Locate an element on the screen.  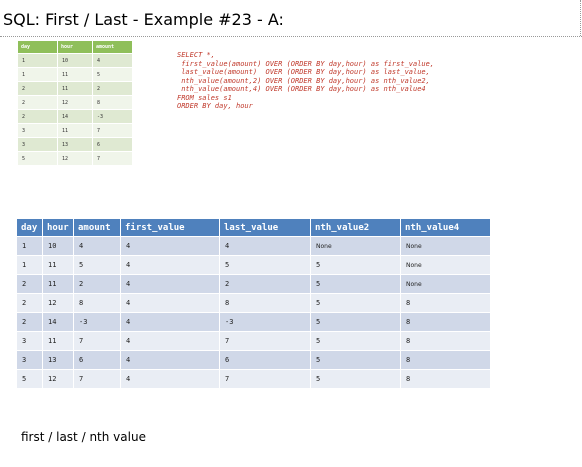
source-header-row: day hour amount is located at coordinates (75, 47).